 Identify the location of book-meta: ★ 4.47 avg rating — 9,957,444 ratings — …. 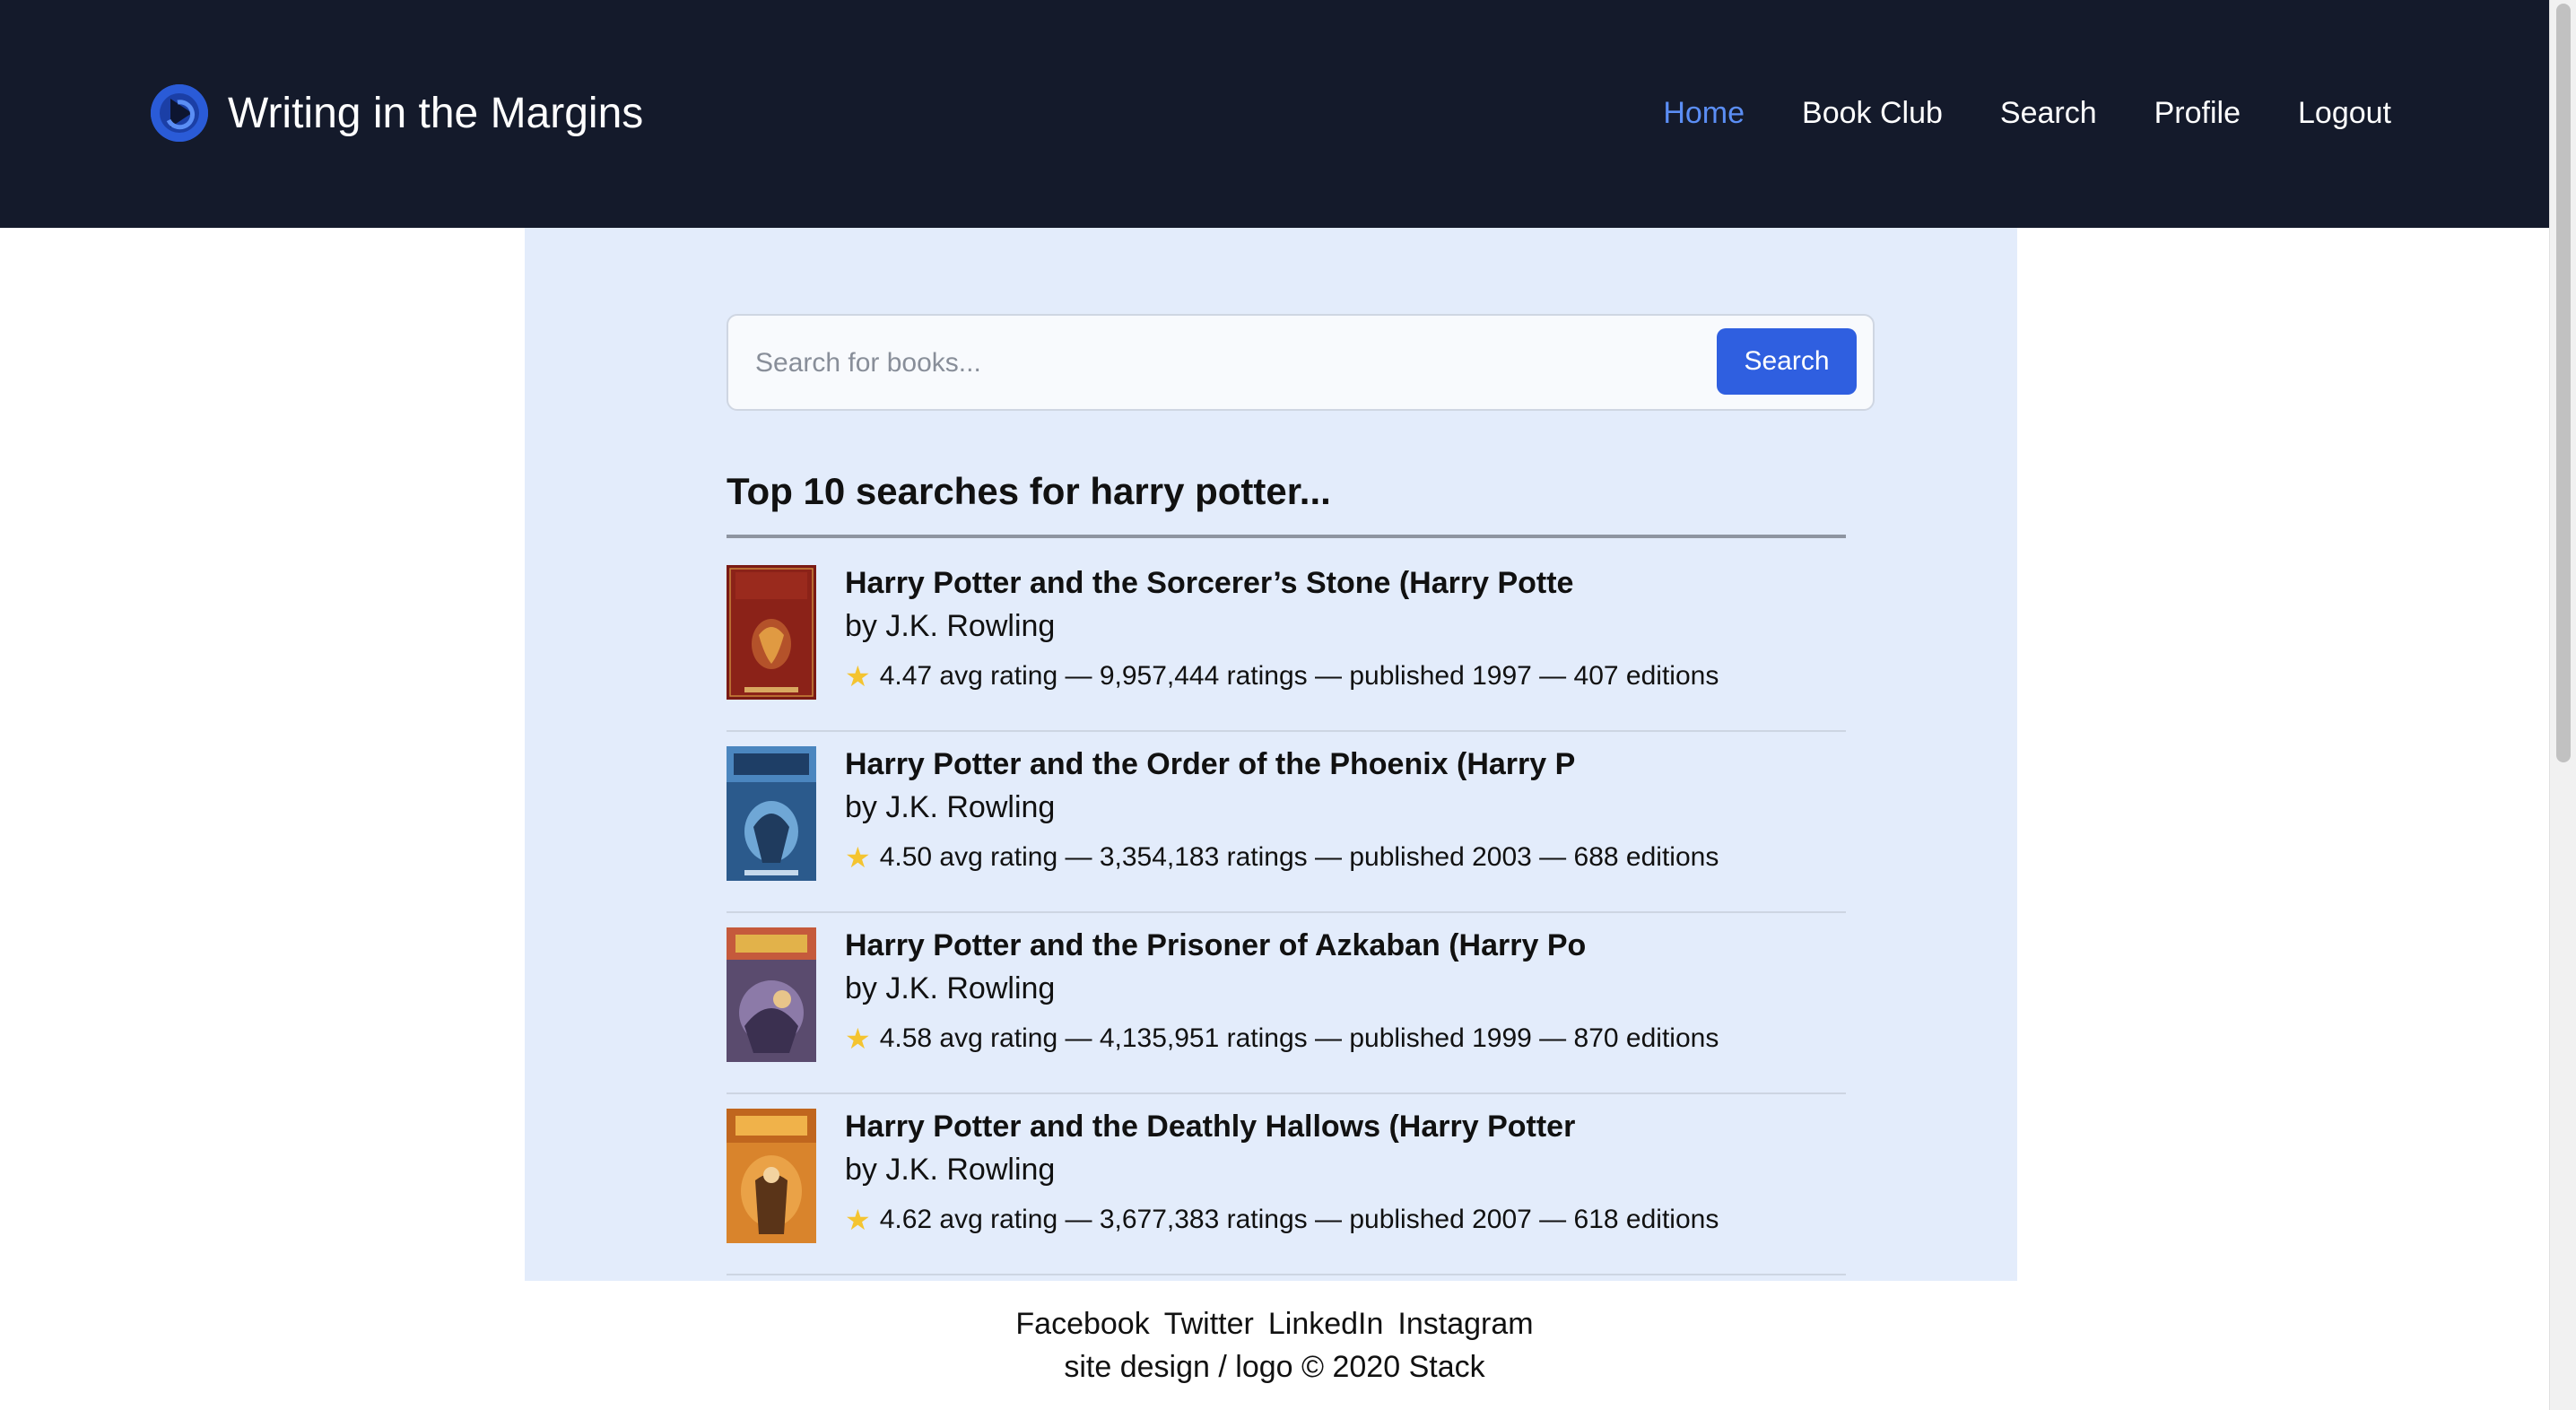
(1282, 676).